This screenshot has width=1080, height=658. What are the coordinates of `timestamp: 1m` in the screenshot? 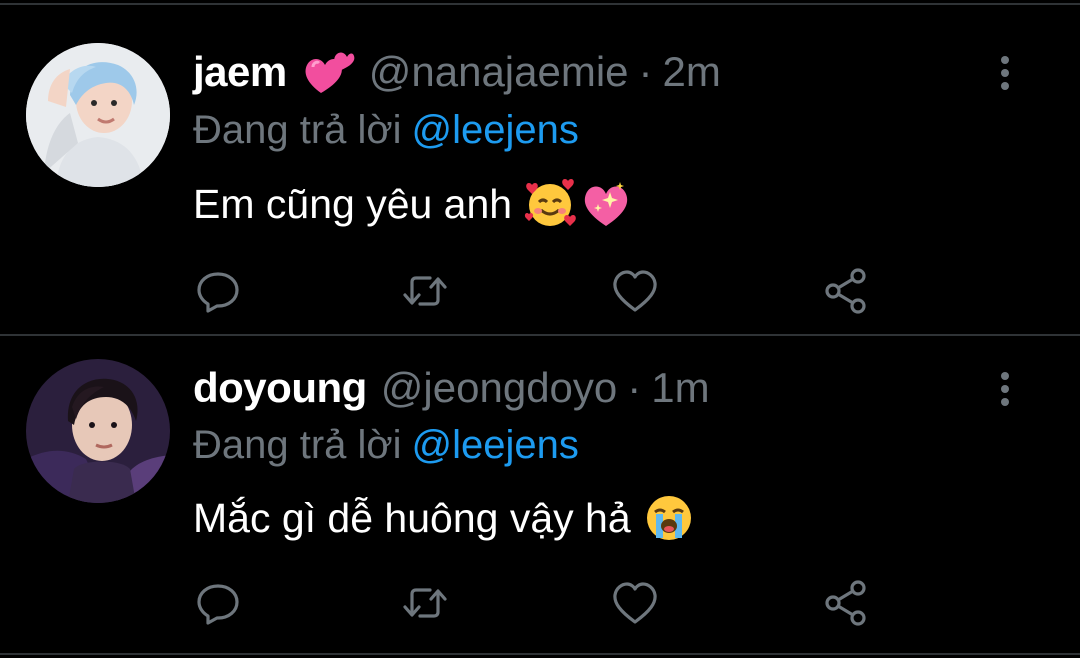 It's located at (680, 388).